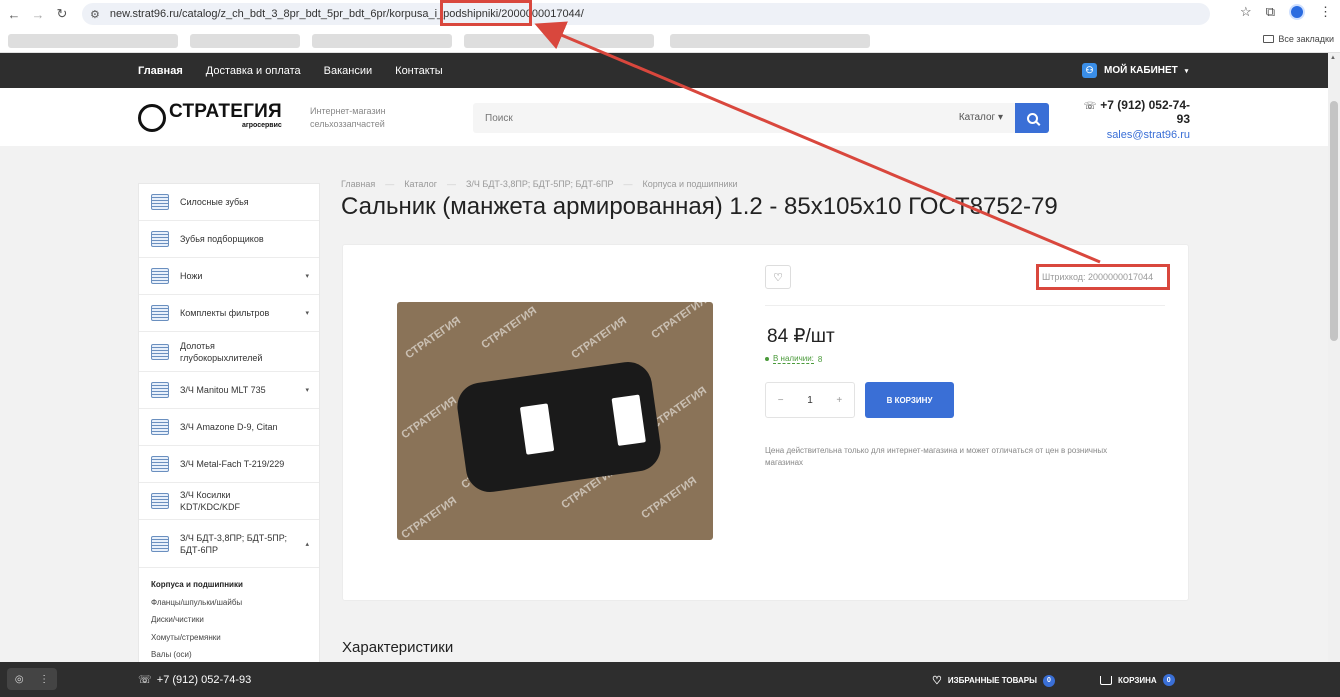  I want to click on arrow-line, so click(817, 142).